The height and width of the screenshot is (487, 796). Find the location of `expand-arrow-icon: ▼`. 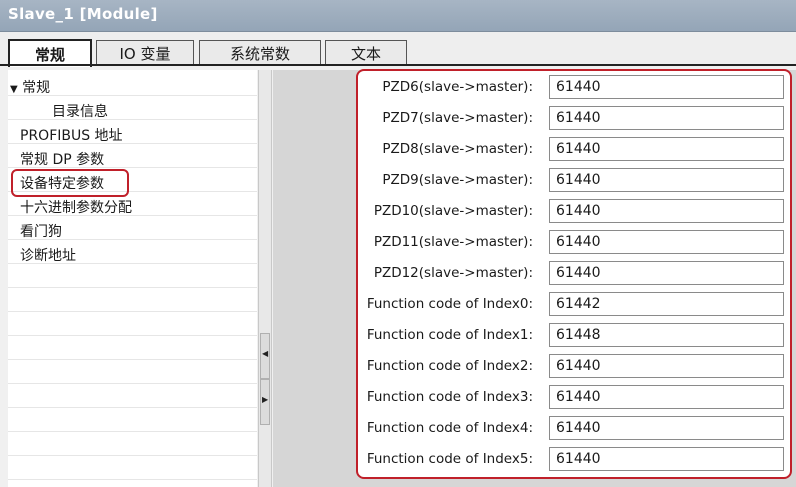

expand-arrow-icon: ▼ is located at coordinates (14, 89).